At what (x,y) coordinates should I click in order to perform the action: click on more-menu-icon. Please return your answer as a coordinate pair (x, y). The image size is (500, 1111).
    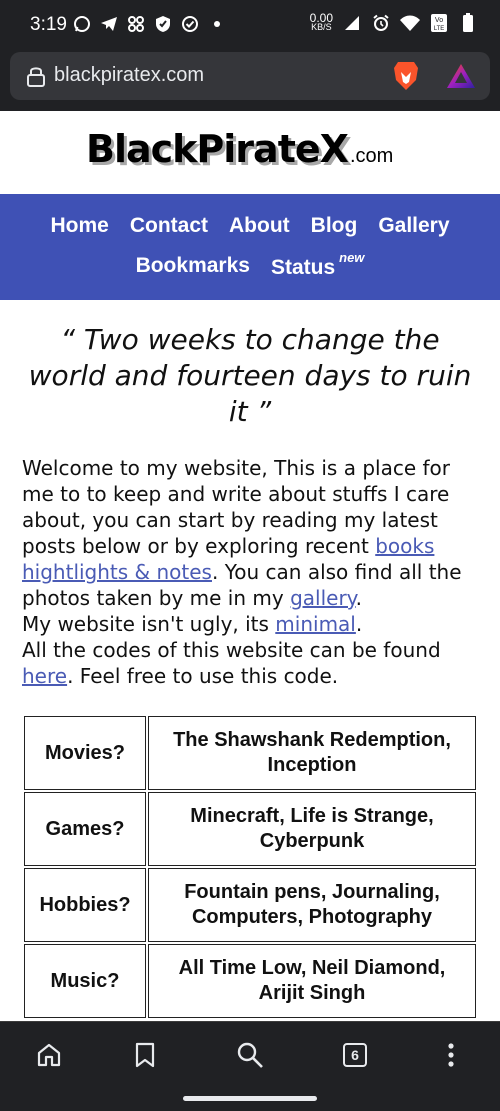
    Looking at the image, I should click on (451, 1055).